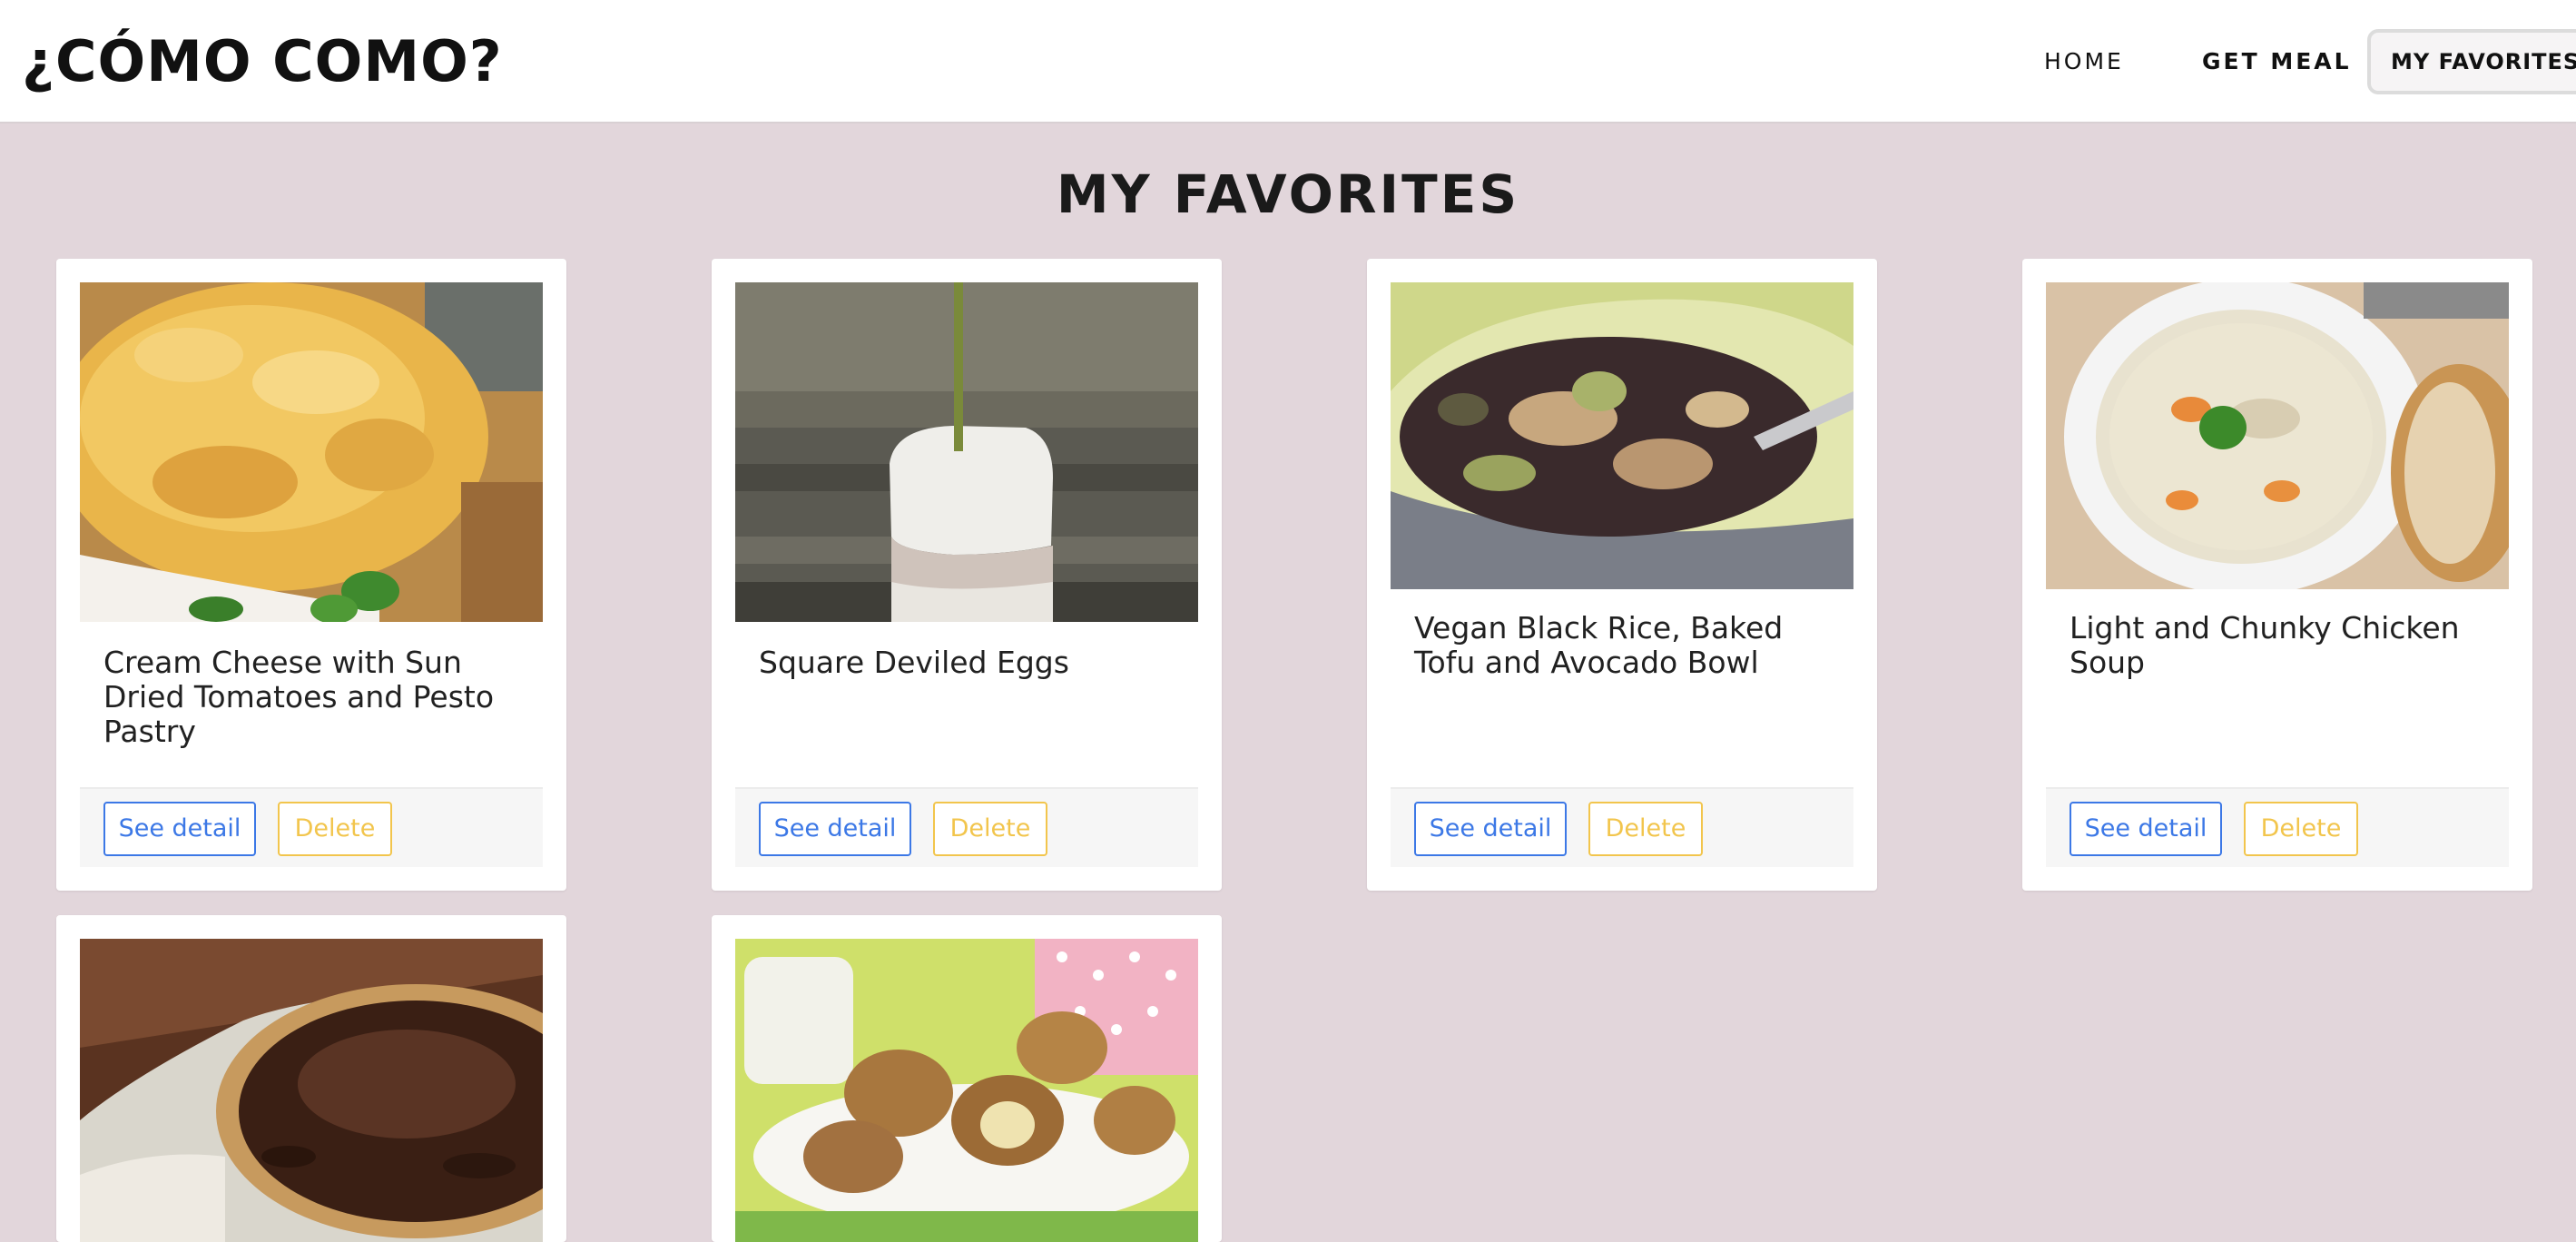 The height and width of the screenshot is (1242, 2576). I want to click on recipe-title: Light and Chunky Chicken Soup, so click(2265, 645).